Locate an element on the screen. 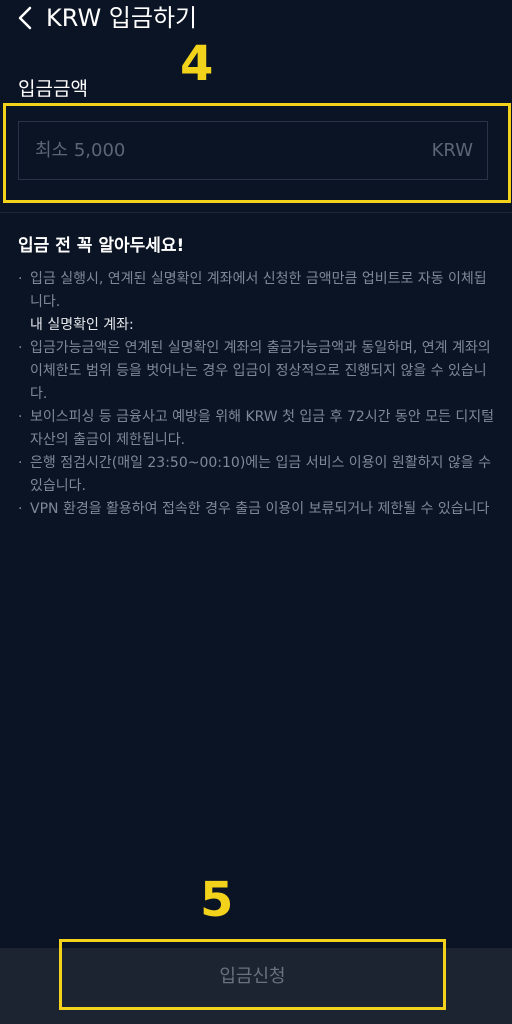 This screenshot has height=1024, width=512. section-divider is located at coordinates (256, 212).